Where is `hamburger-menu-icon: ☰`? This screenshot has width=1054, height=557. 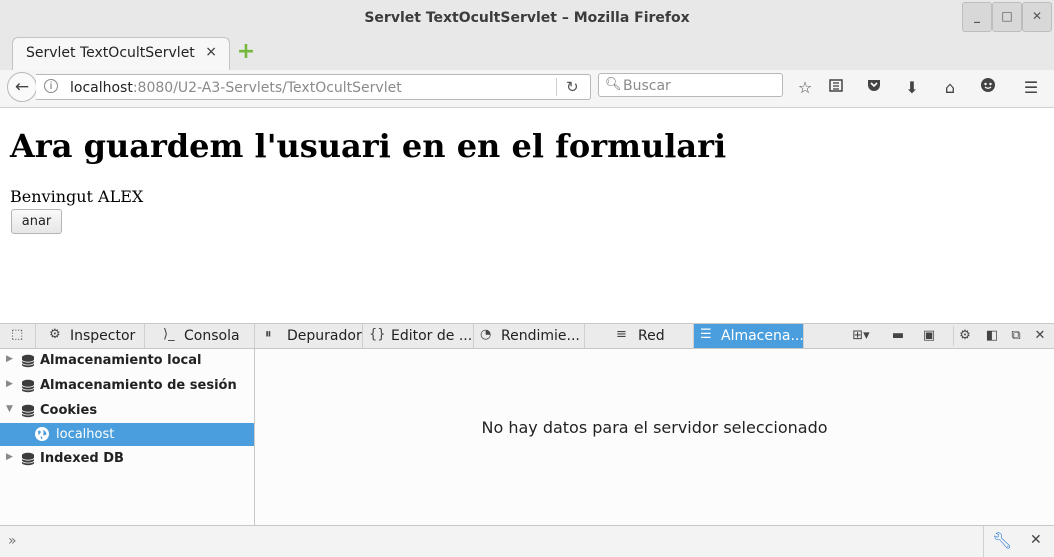
hamburger-menu-icon: ☰ is located at coordinates (1031, 88).